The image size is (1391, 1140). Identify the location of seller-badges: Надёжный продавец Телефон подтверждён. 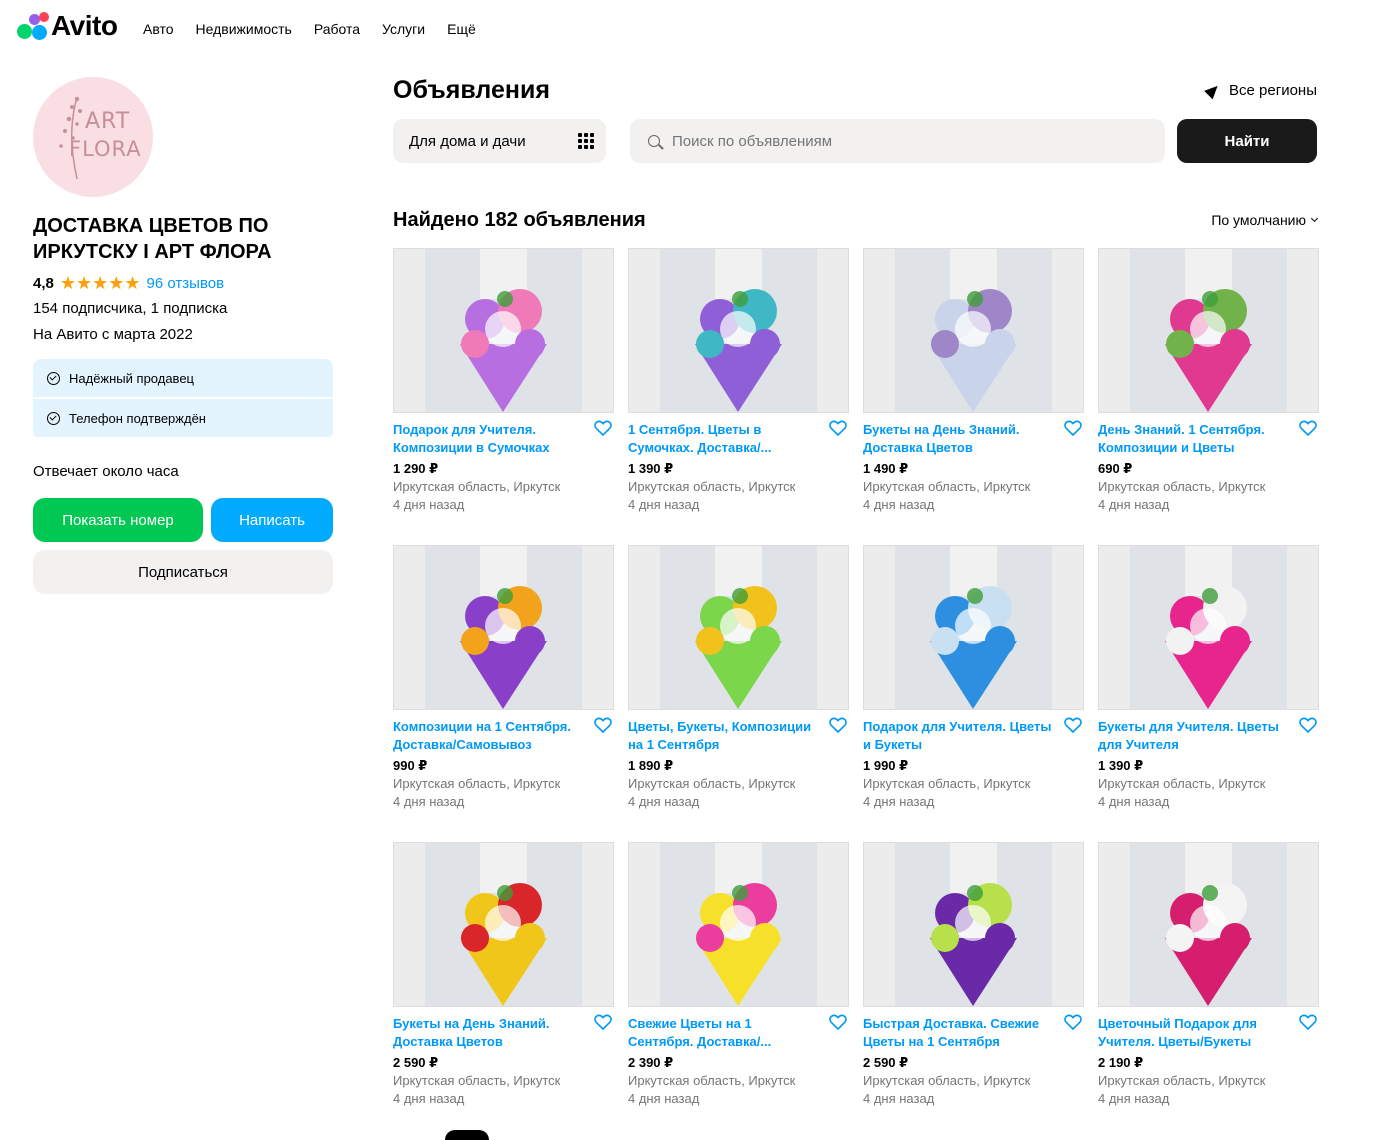
(183, 399).